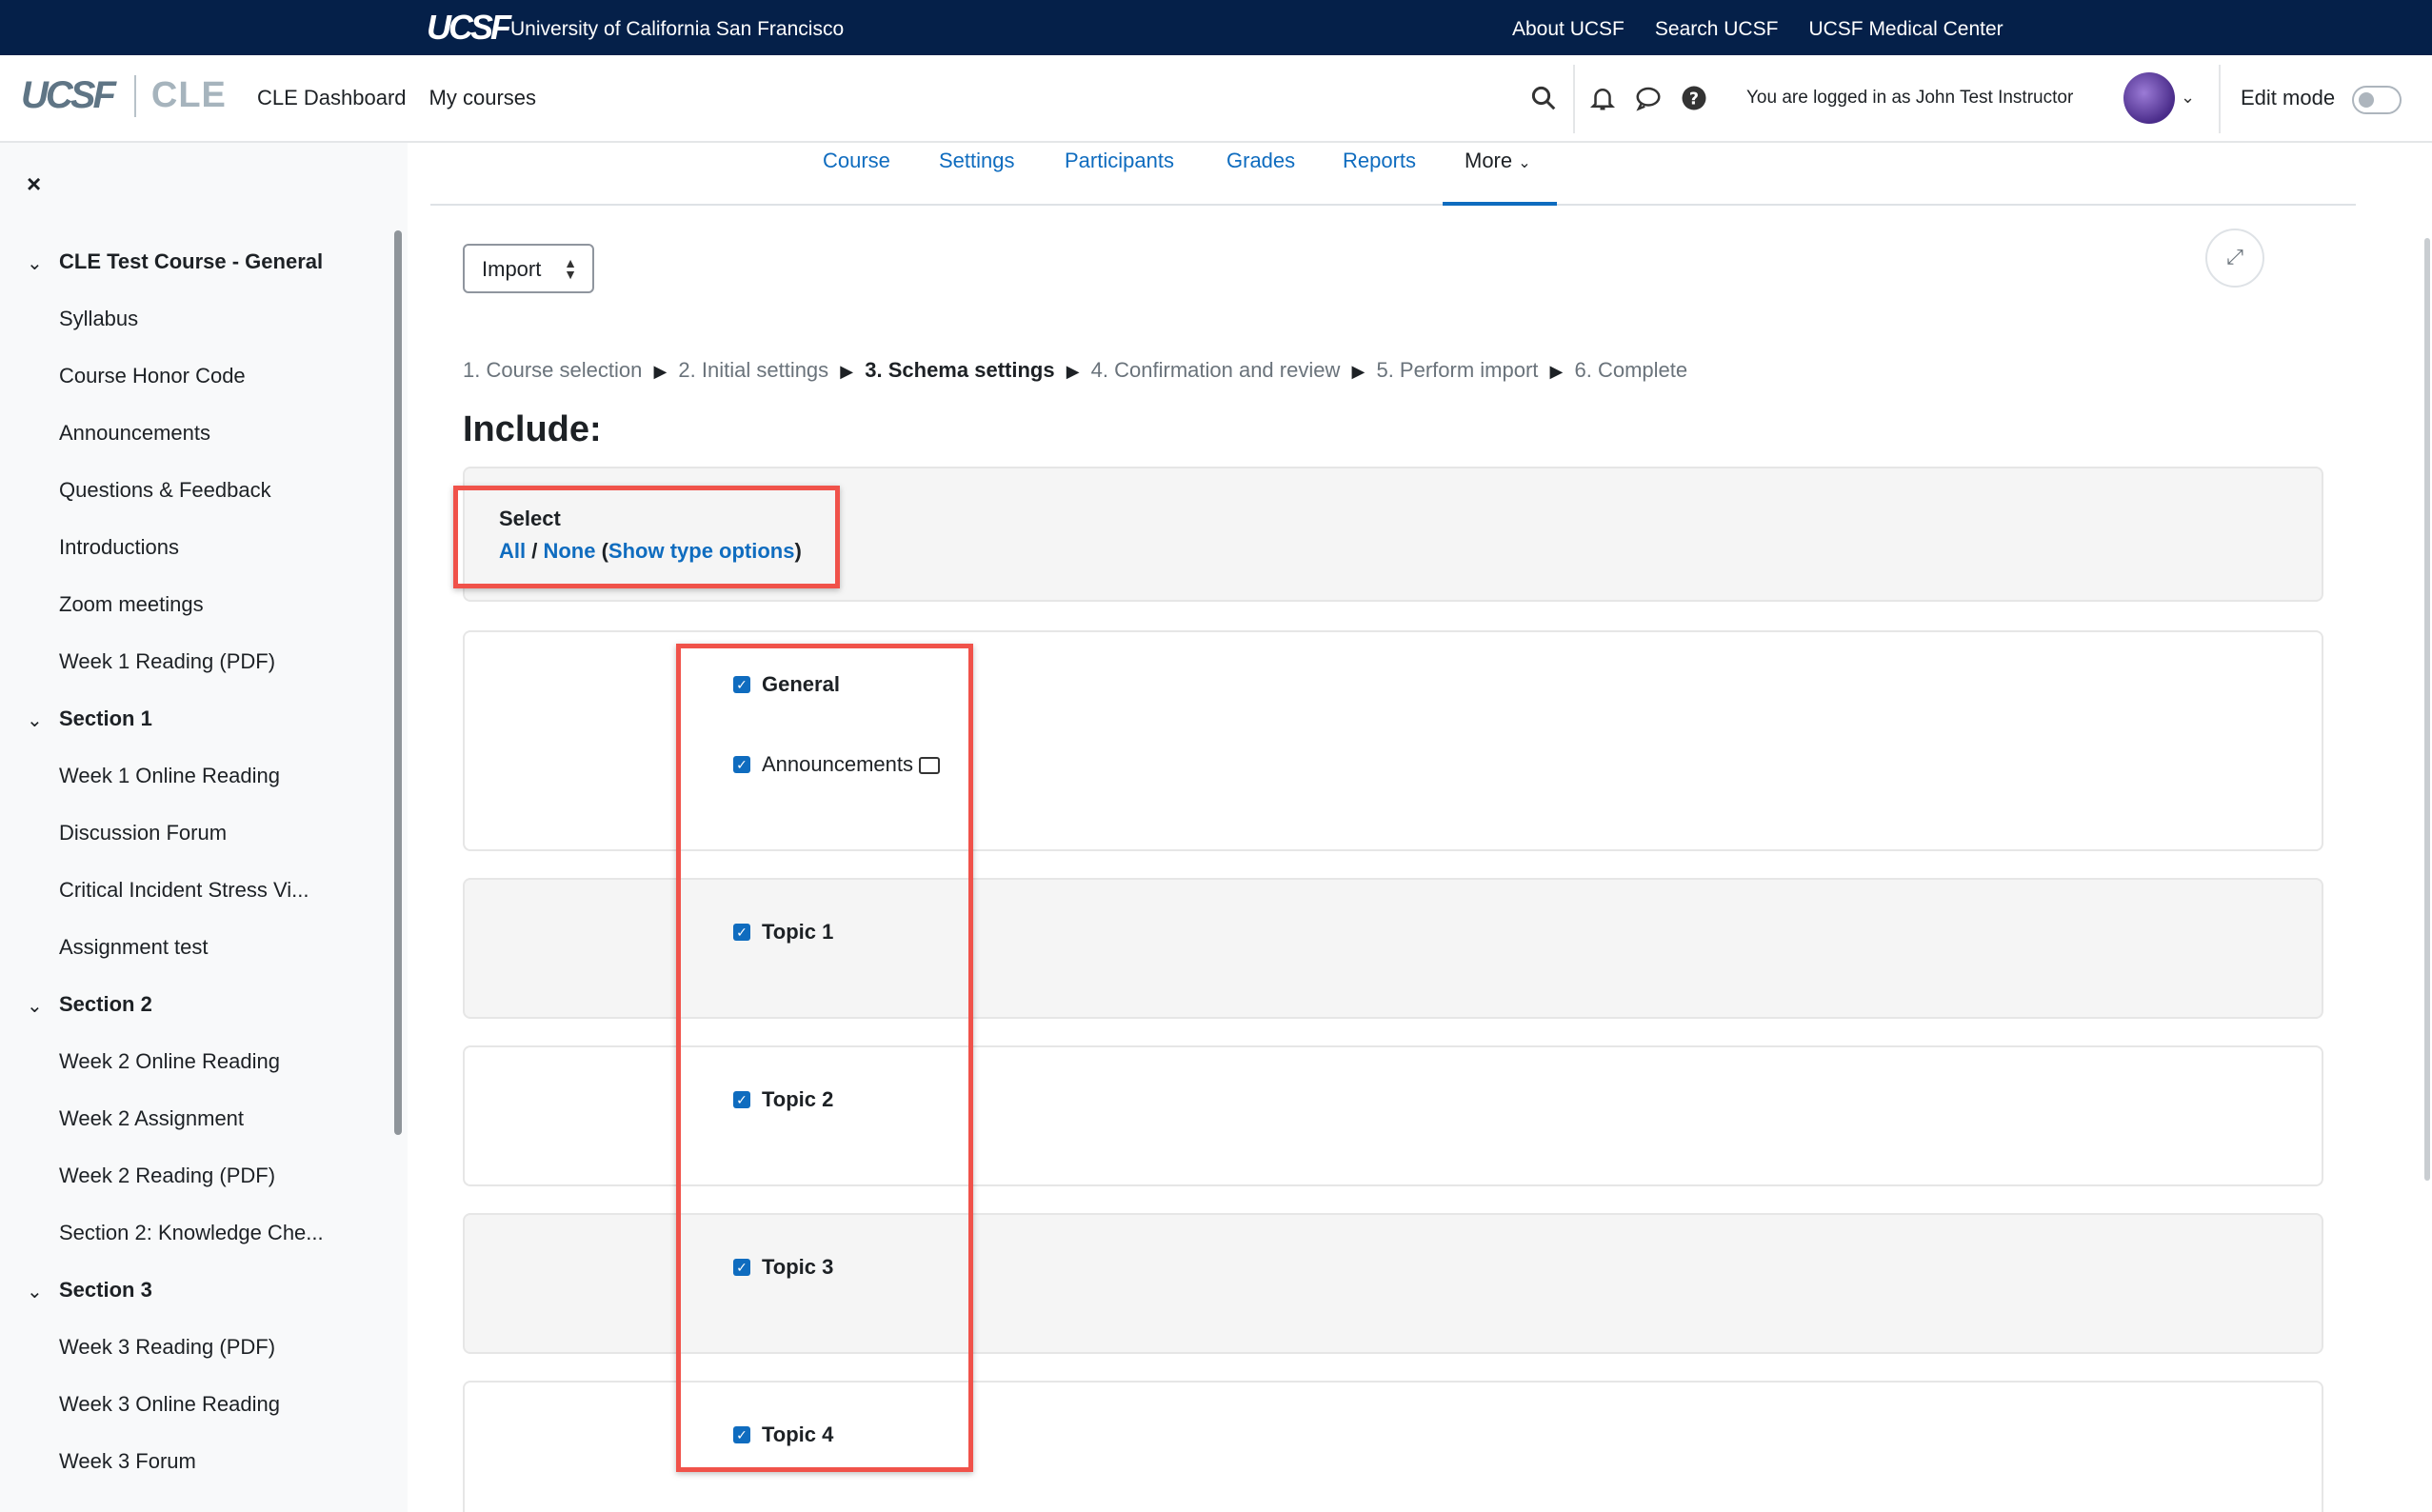 Image resolution: width=2432 pixels, height=1512 pixels. Describe the element at coordinates (1500, 204) in the screenshot. I see `active-tab-indicator` at that location.